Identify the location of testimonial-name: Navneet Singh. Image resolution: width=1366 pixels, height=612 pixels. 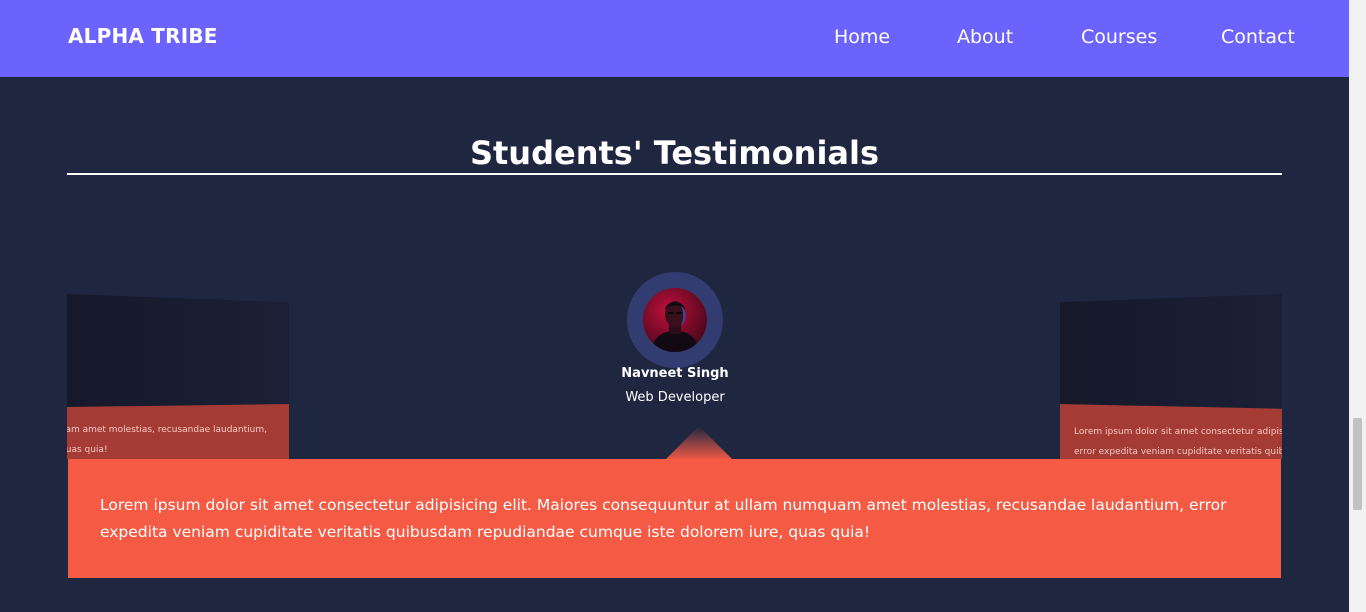
(675, 373).